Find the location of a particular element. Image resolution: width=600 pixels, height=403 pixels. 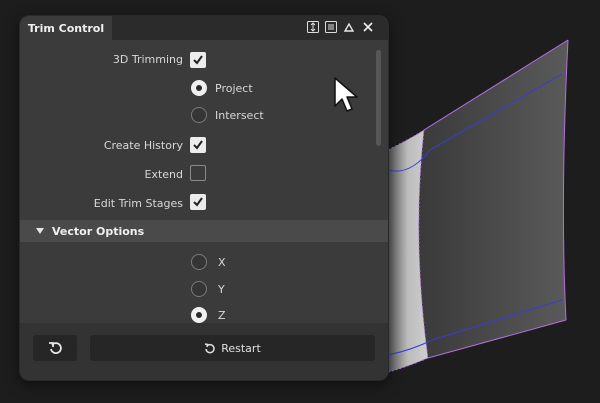

panel-title: Trim Control is located at coordinates (66, 28).